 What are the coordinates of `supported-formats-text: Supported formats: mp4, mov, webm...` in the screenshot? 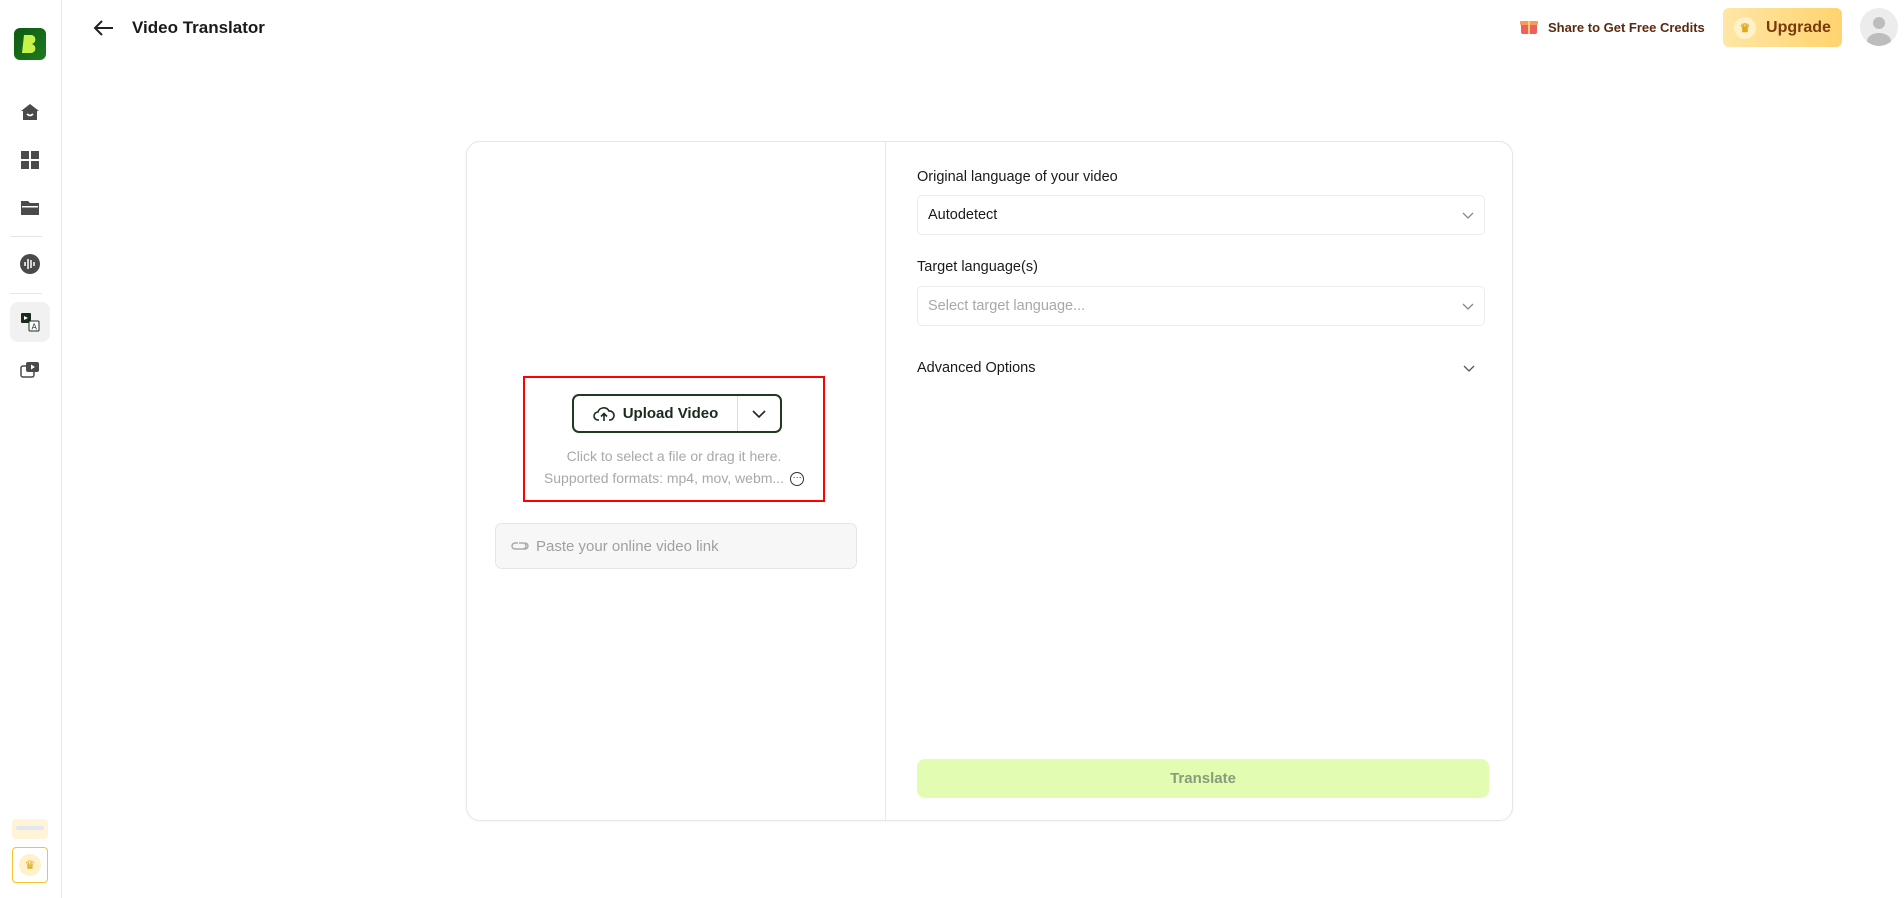 It's located at (664, 478).